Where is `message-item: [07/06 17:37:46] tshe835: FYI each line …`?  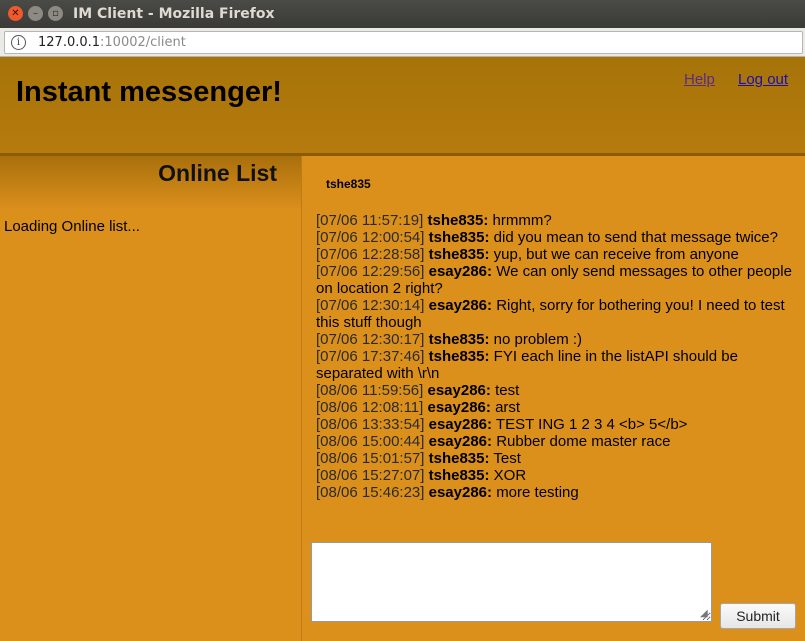 message-item: [07/06 17:37:46] tshe835: FYI each line … is located at coordinates (560, 365).